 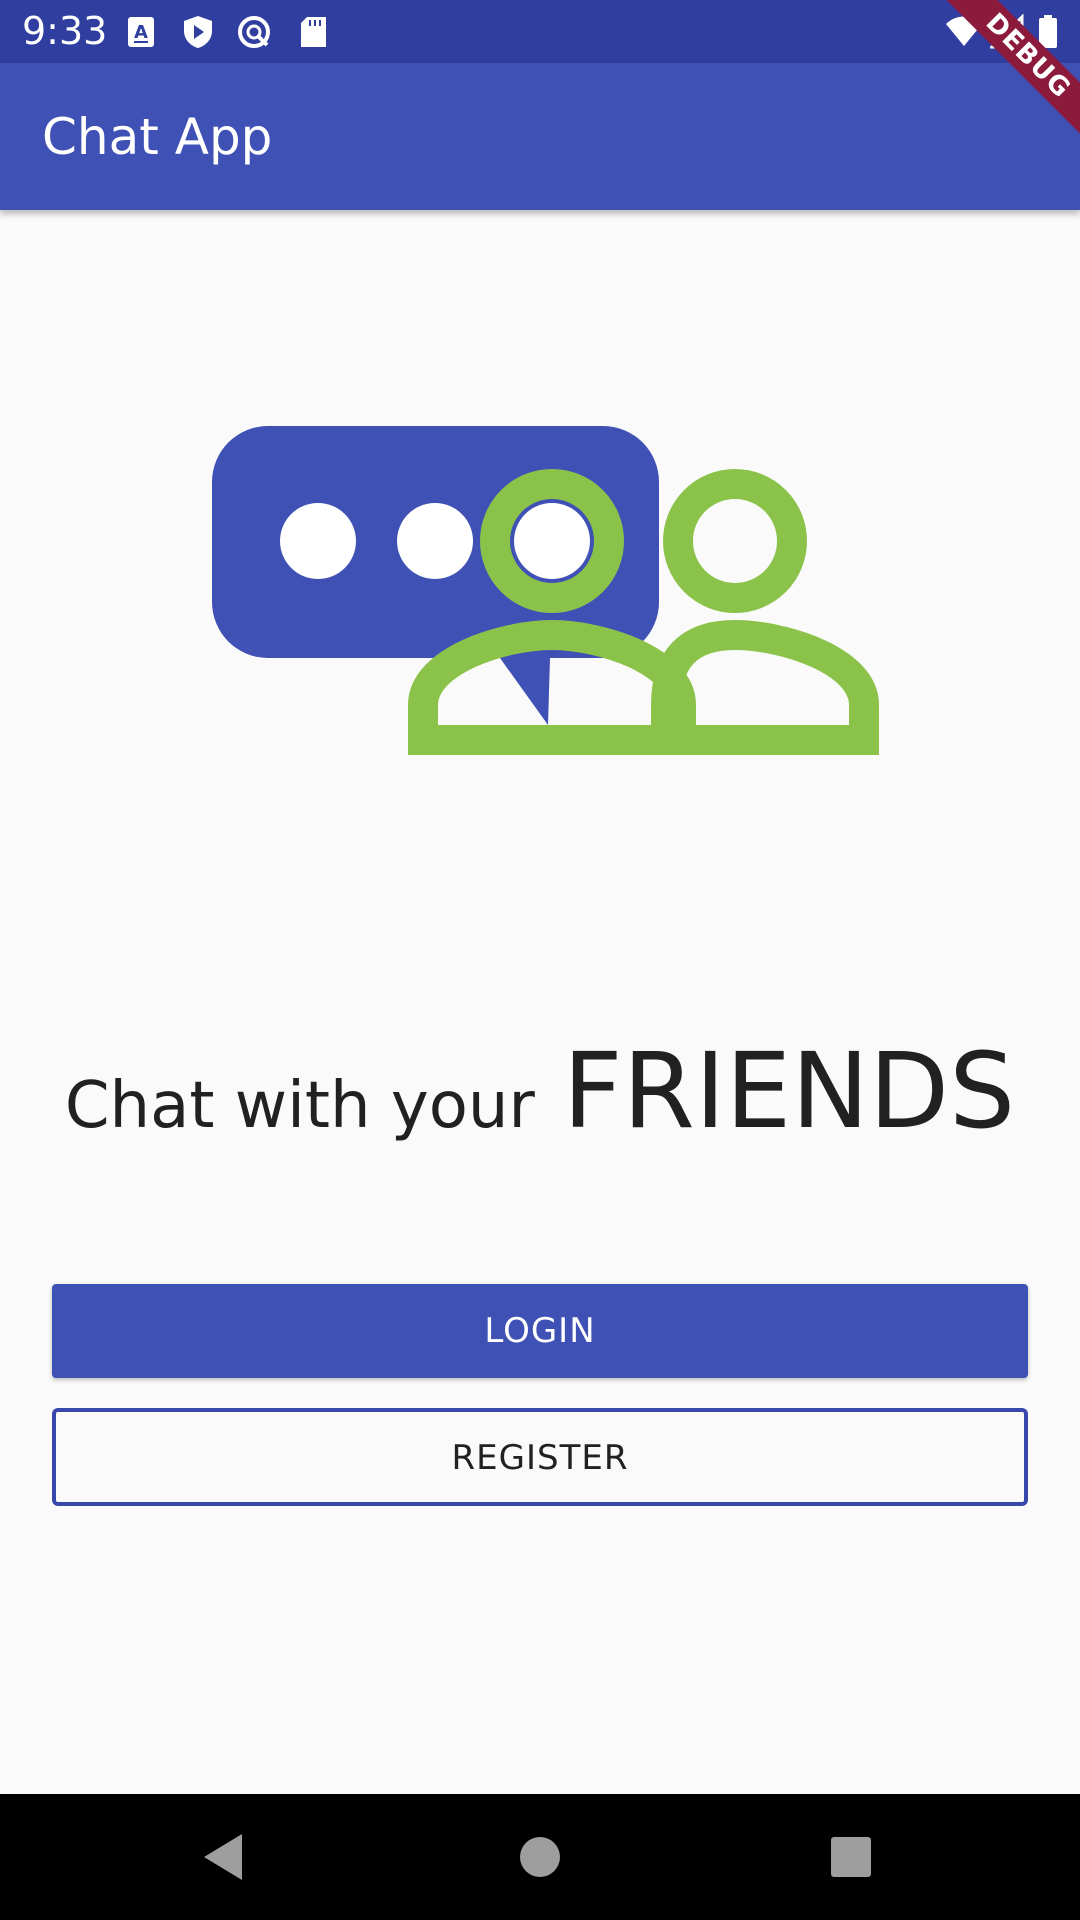 What do you see at coordinates (198, 32) in the screenshot?
I see `play-protect-icon` at bounding box center [198, 32].